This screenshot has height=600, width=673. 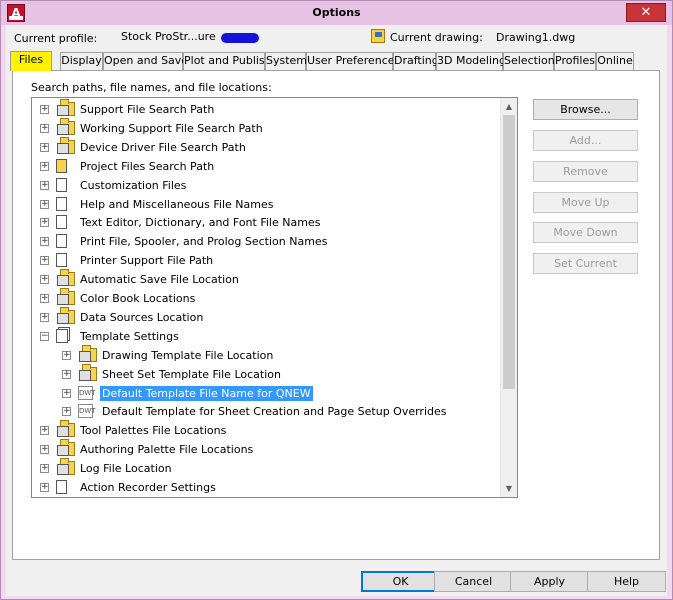 I want to click on tree-item-label: Customization Files, so click(x=133, y=185).